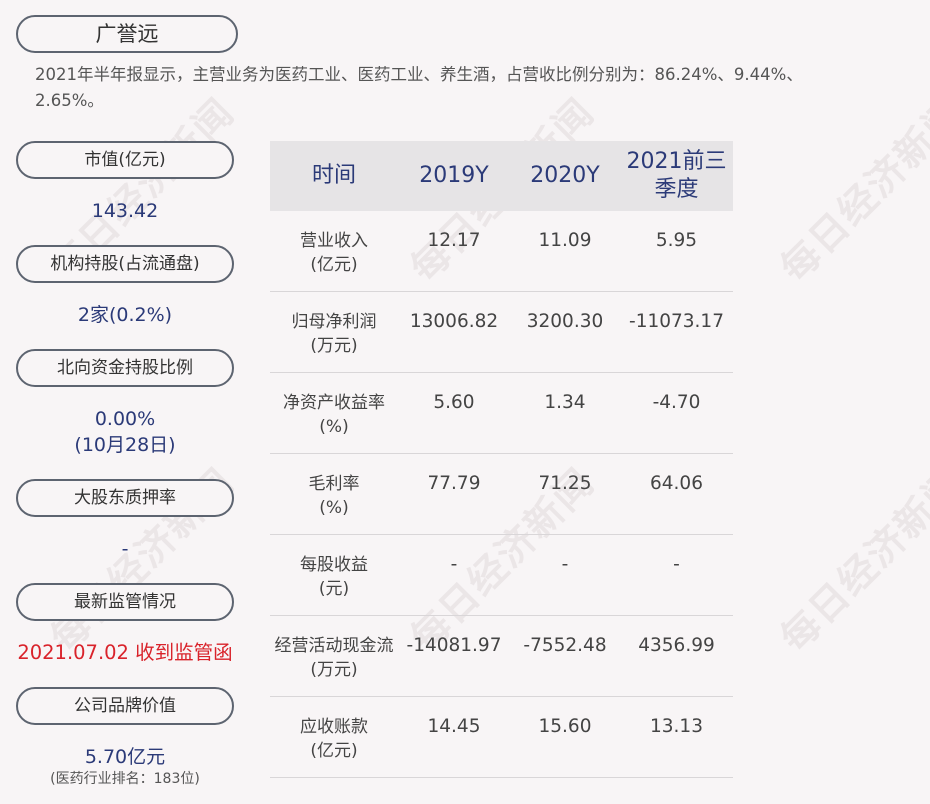  I want to click on table-cell: -4.70, so click(676, 402).